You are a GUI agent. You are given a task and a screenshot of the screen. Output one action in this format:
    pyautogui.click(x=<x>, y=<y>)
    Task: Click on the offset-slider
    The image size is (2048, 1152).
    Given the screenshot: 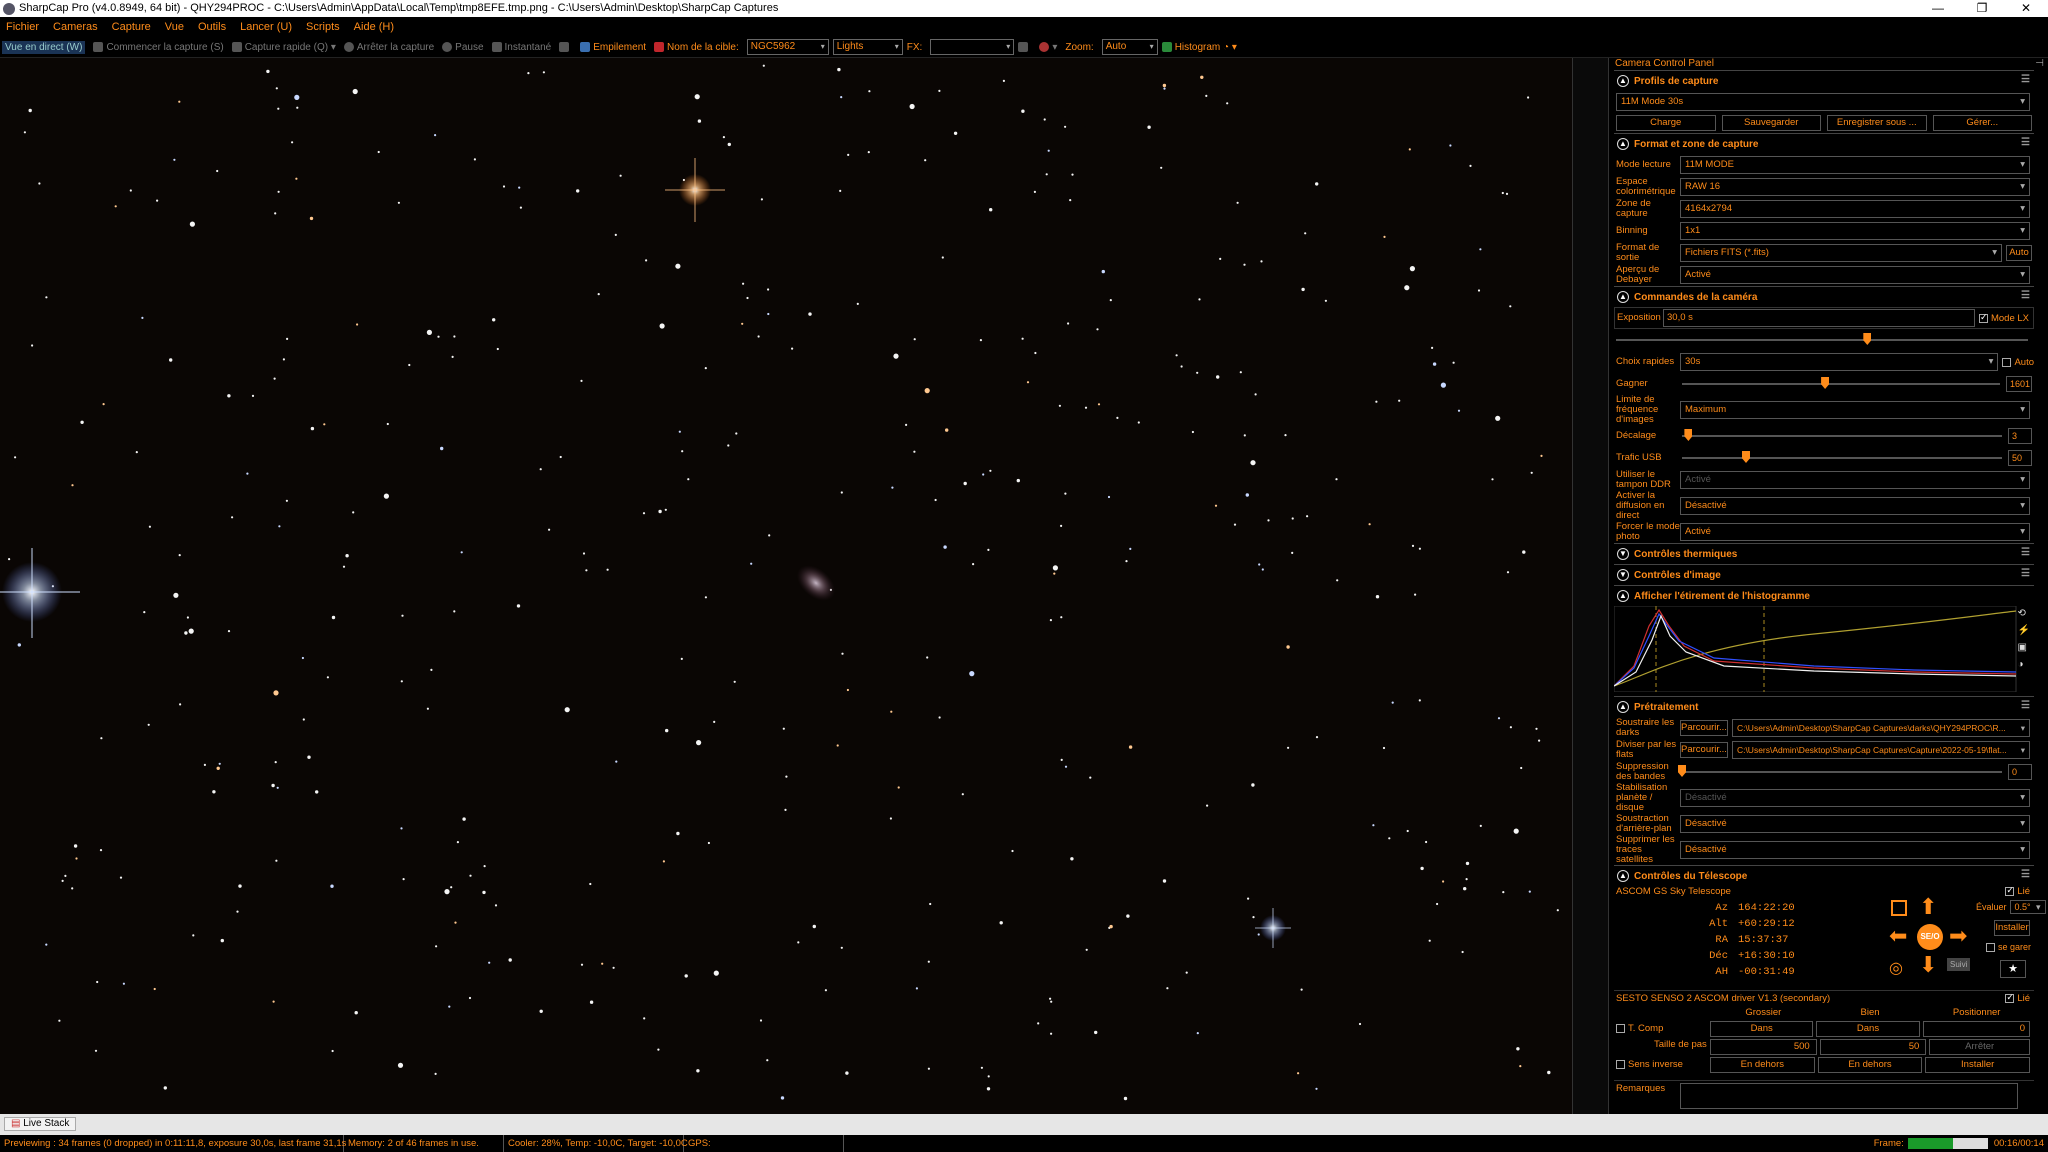 What is the action you would take?
    pyautogui.click(x=1842, y=436)
    